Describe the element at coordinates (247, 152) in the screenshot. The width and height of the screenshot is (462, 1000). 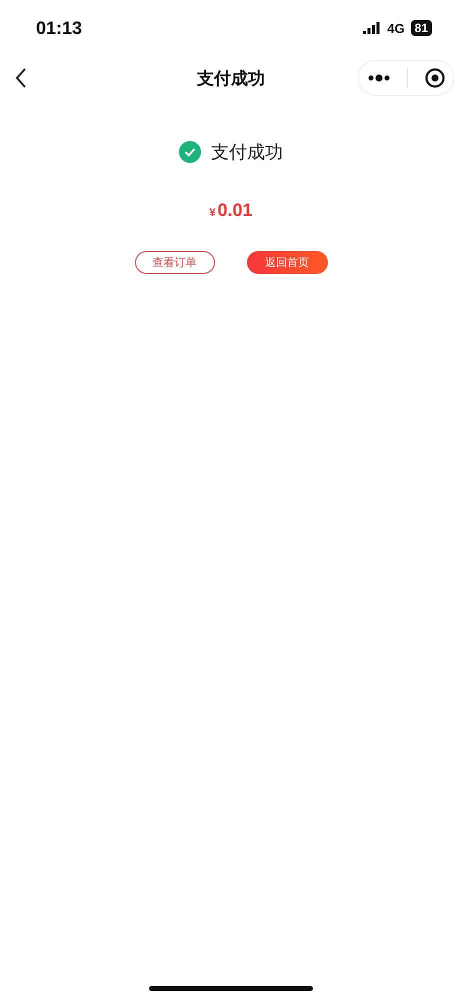
I see `success-message: 支付成功` at that location.